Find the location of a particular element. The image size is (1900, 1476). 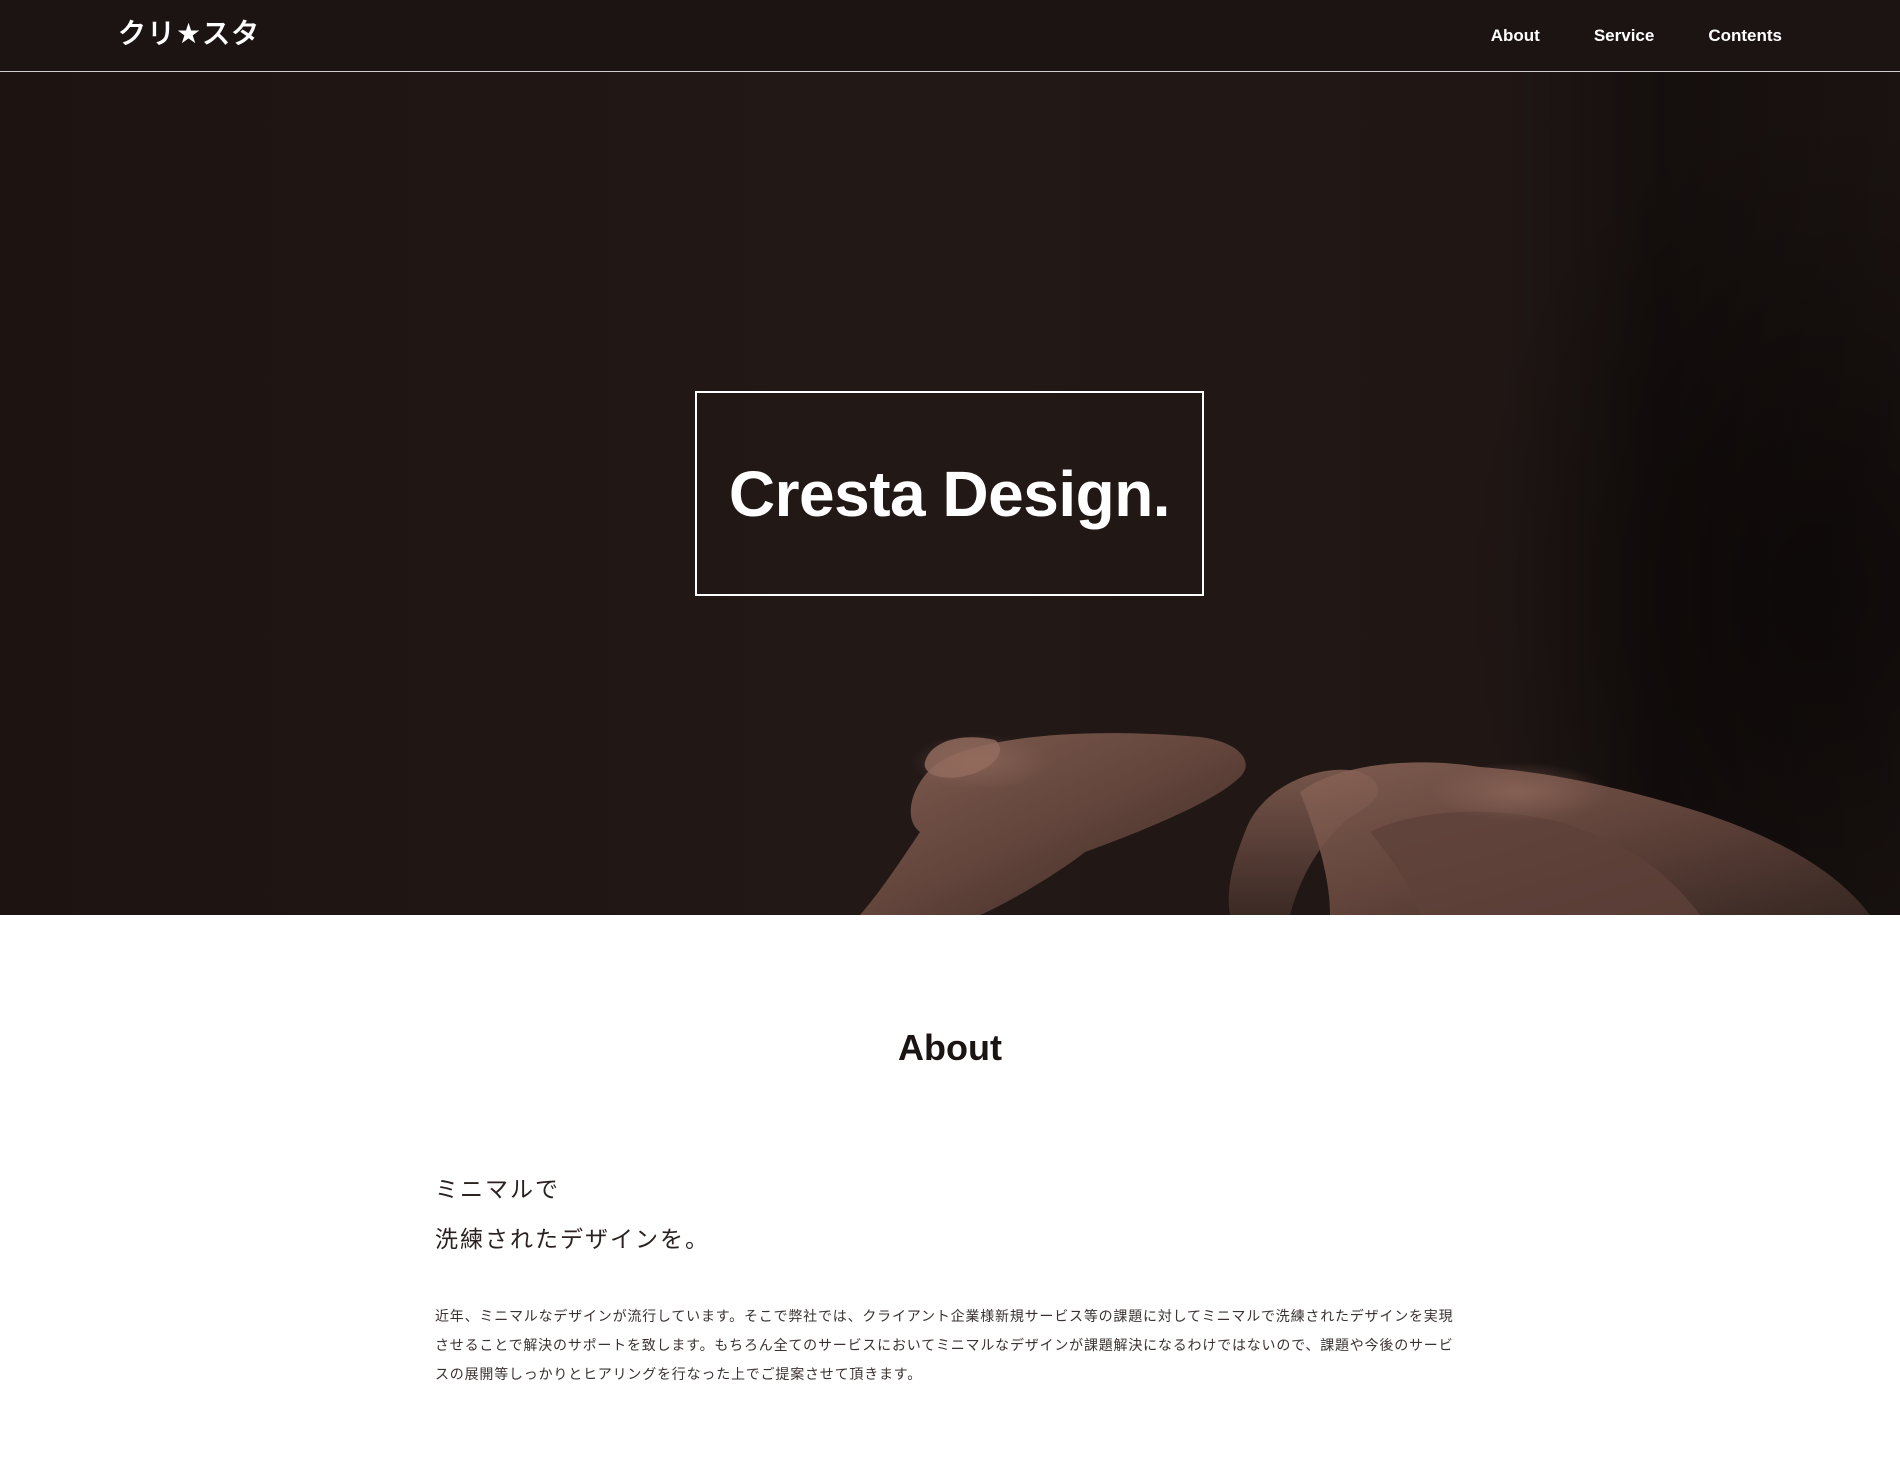

site-logo: クリ★スタ is located at coordinates (189, 34).